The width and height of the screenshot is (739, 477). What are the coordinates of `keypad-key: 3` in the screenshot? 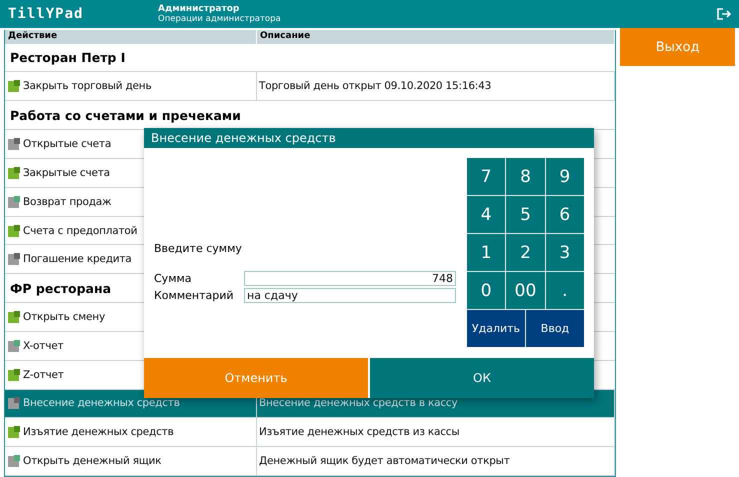 It's located at (565, 252).